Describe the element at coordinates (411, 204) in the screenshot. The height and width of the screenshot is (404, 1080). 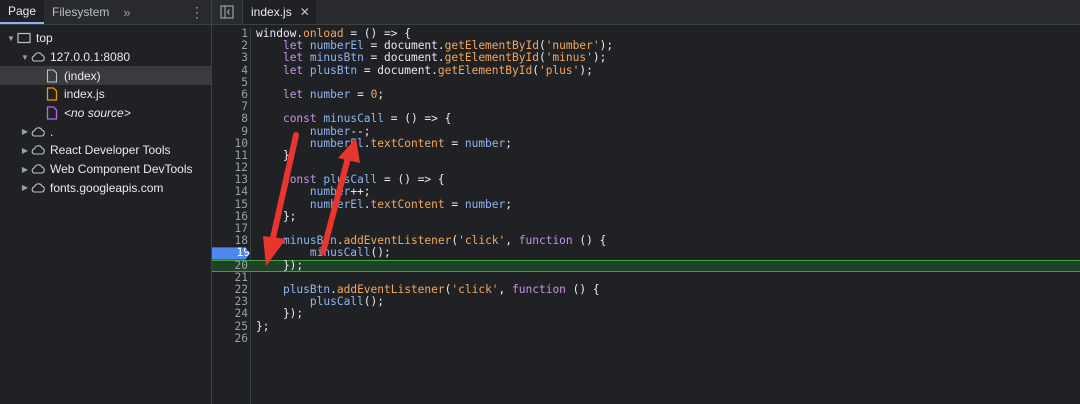
I see `code-text: numberEl.textContent = number;` at that location.